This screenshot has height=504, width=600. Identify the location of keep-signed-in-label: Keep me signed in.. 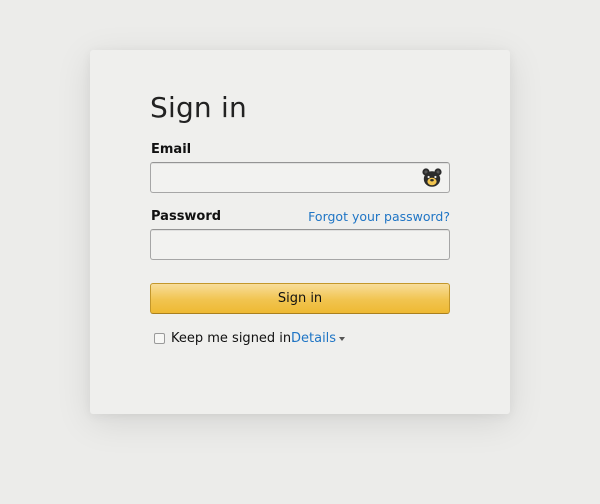
(233, 339).